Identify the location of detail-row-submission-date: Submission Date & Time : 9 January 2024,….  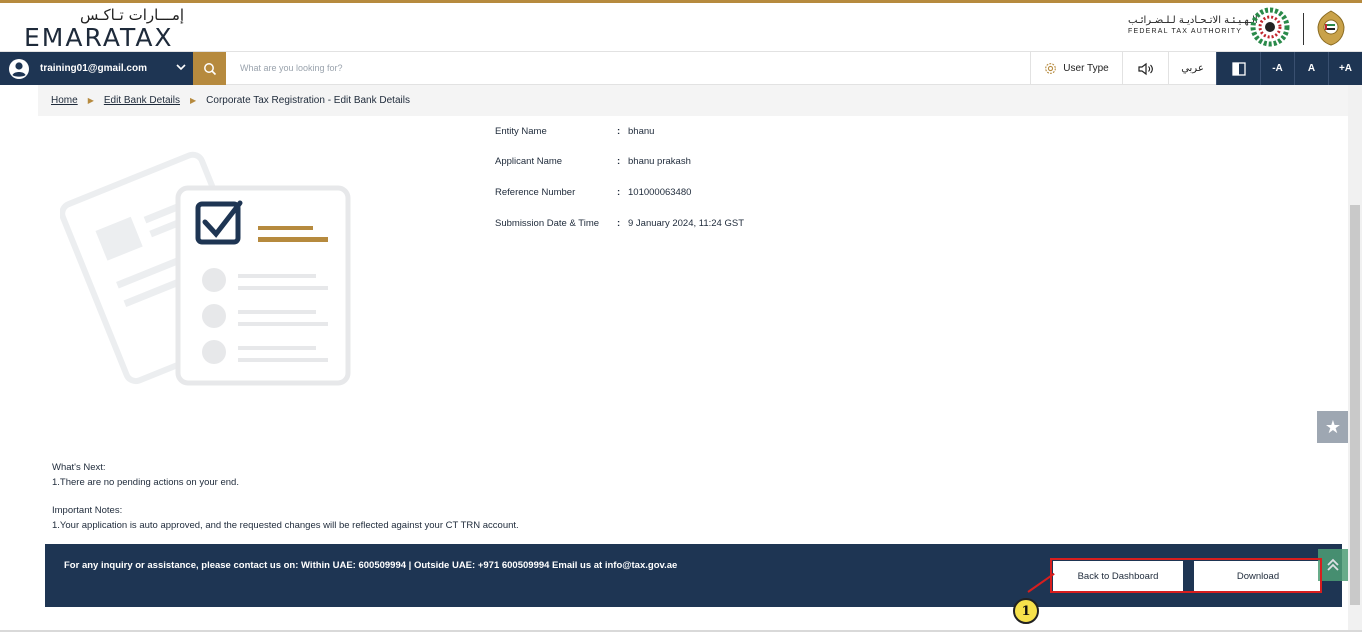
(695, 225).